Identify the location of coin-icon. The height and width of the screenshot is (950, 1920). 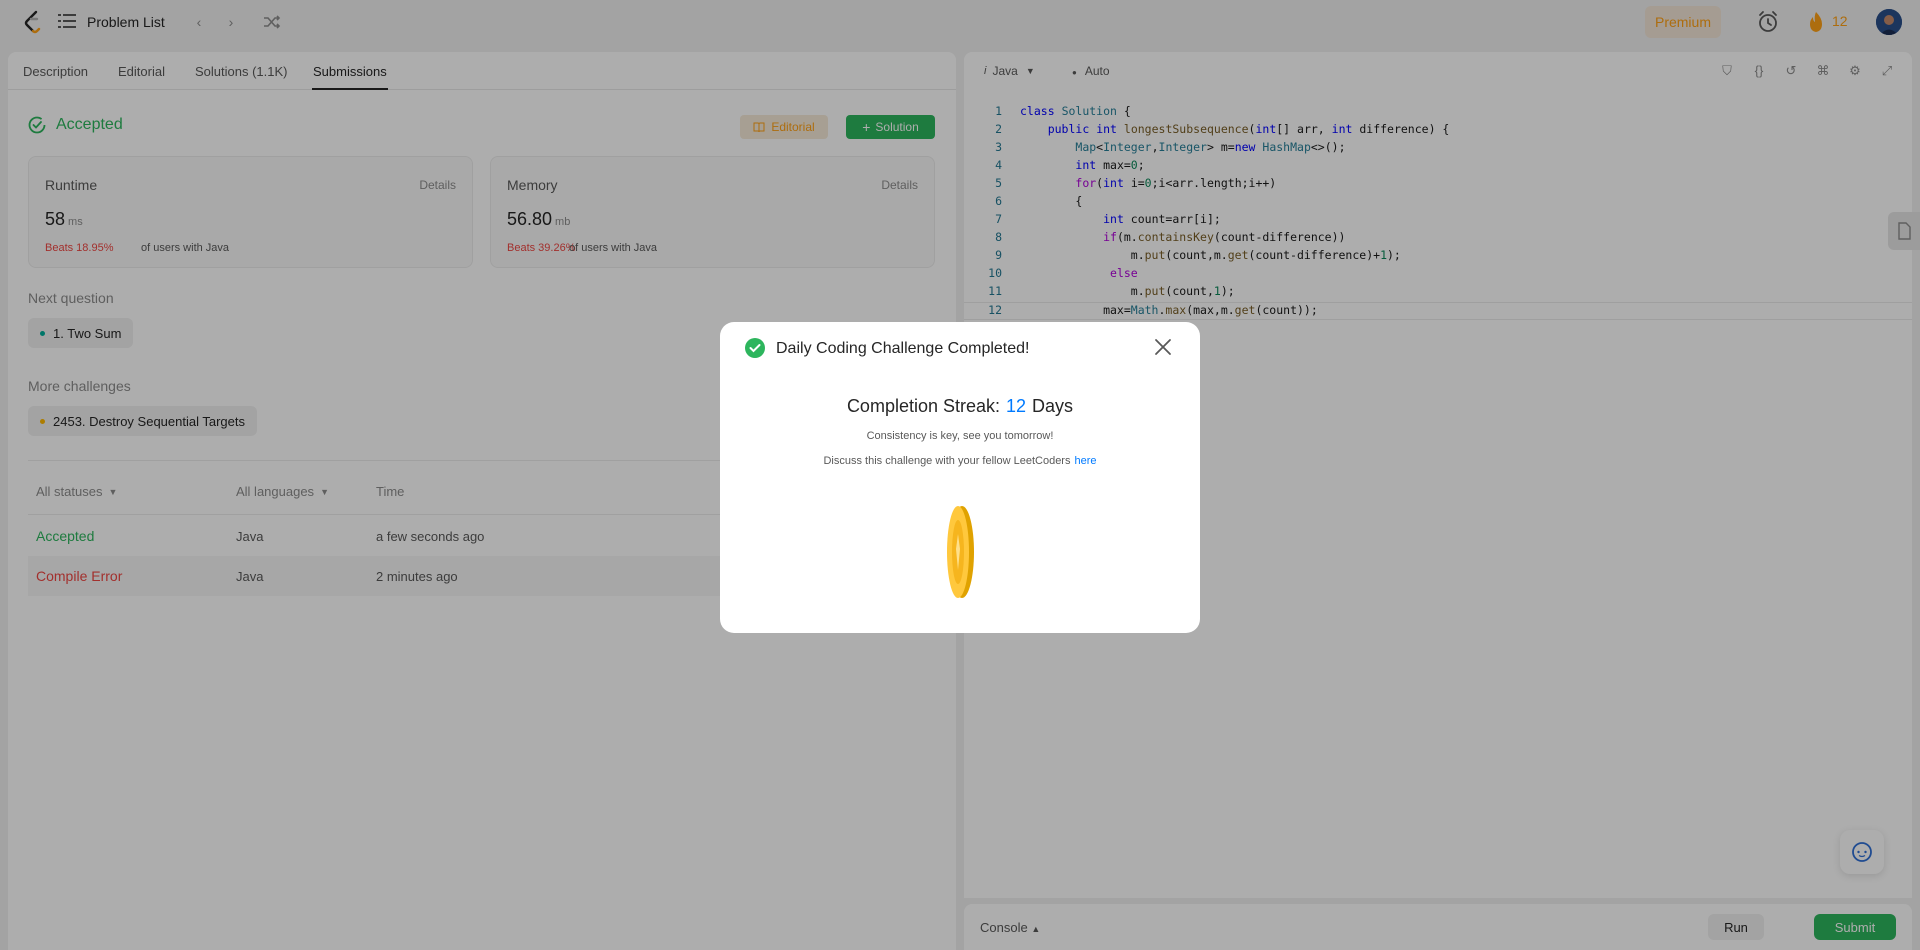
(960, 552).